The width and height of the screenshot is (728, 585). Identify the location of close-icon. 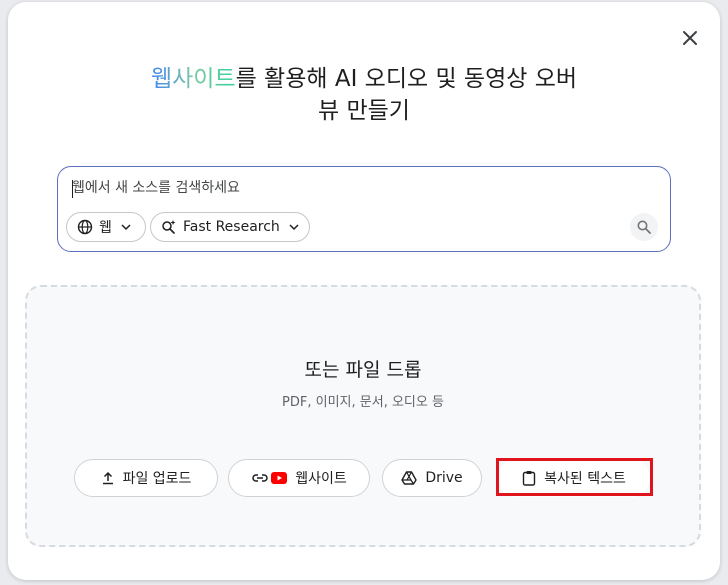
(690, 38).